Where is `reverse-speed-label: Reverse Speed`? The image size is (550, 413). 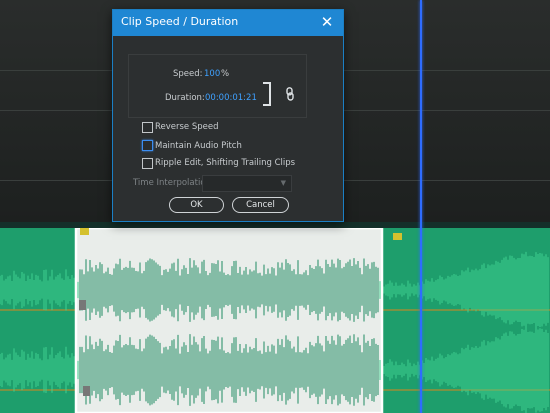
reverse-speed-label: Reverse Speed is located at coordinates (187, 127).